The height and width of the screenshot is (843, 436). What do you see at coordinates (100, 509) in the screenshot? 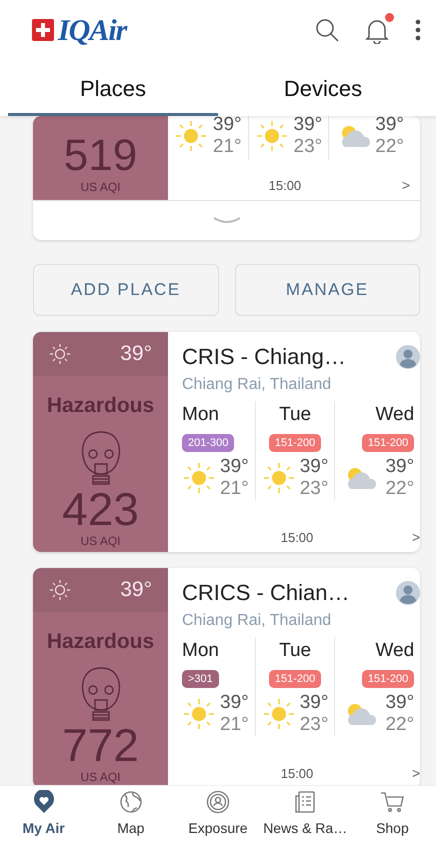
I see `aqi-value: 423` at bounding box center [100, 509].